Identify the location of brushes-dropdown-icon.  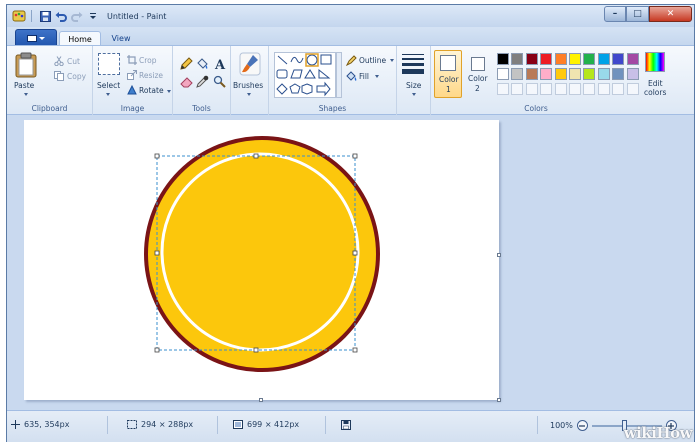
(249, 94).